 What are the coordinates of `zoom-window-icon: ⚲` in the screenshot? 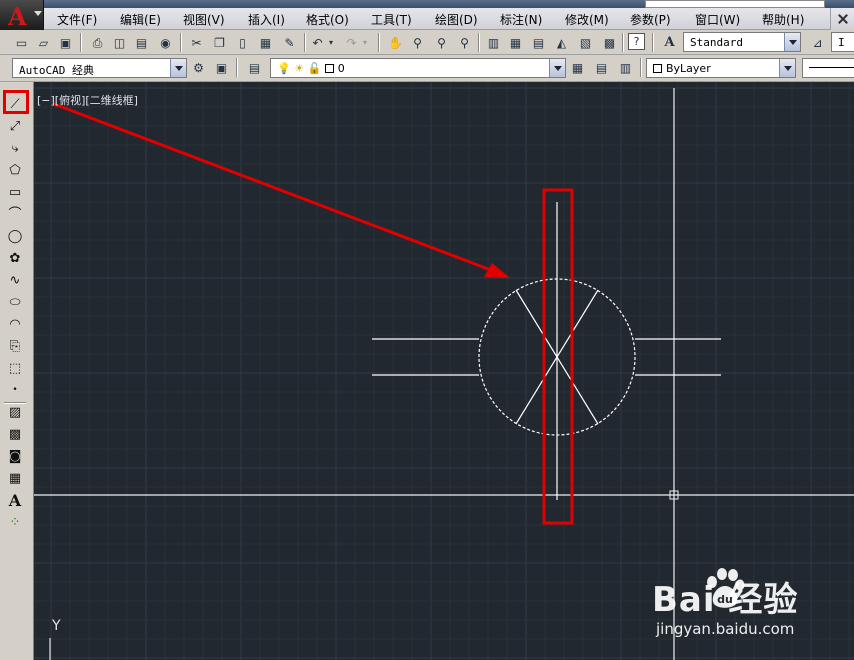 It's located at (441, 42).